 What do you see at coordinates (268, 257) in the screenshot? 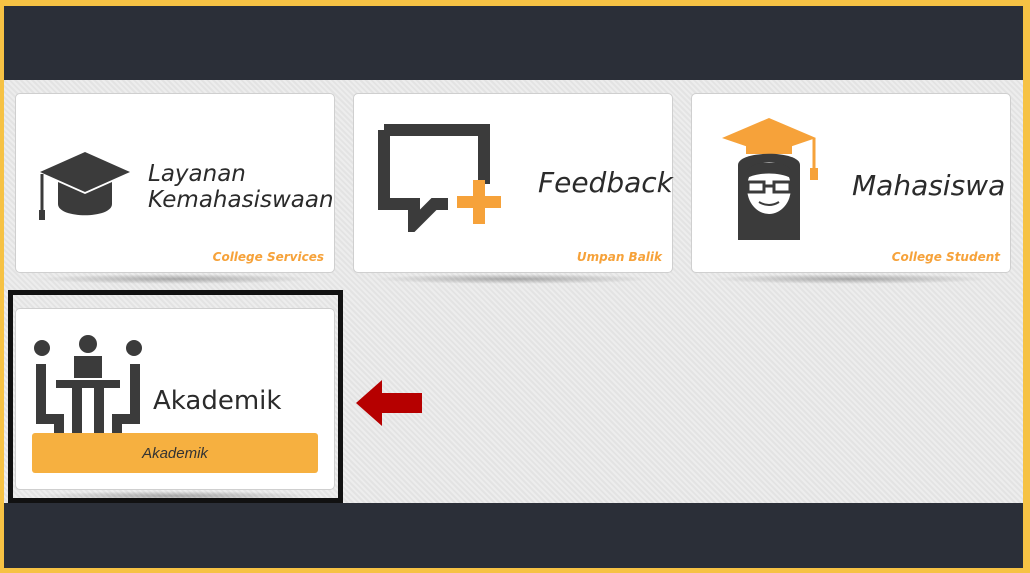
I see `card-subtitle: College Services` at bounding box center [268, 257].